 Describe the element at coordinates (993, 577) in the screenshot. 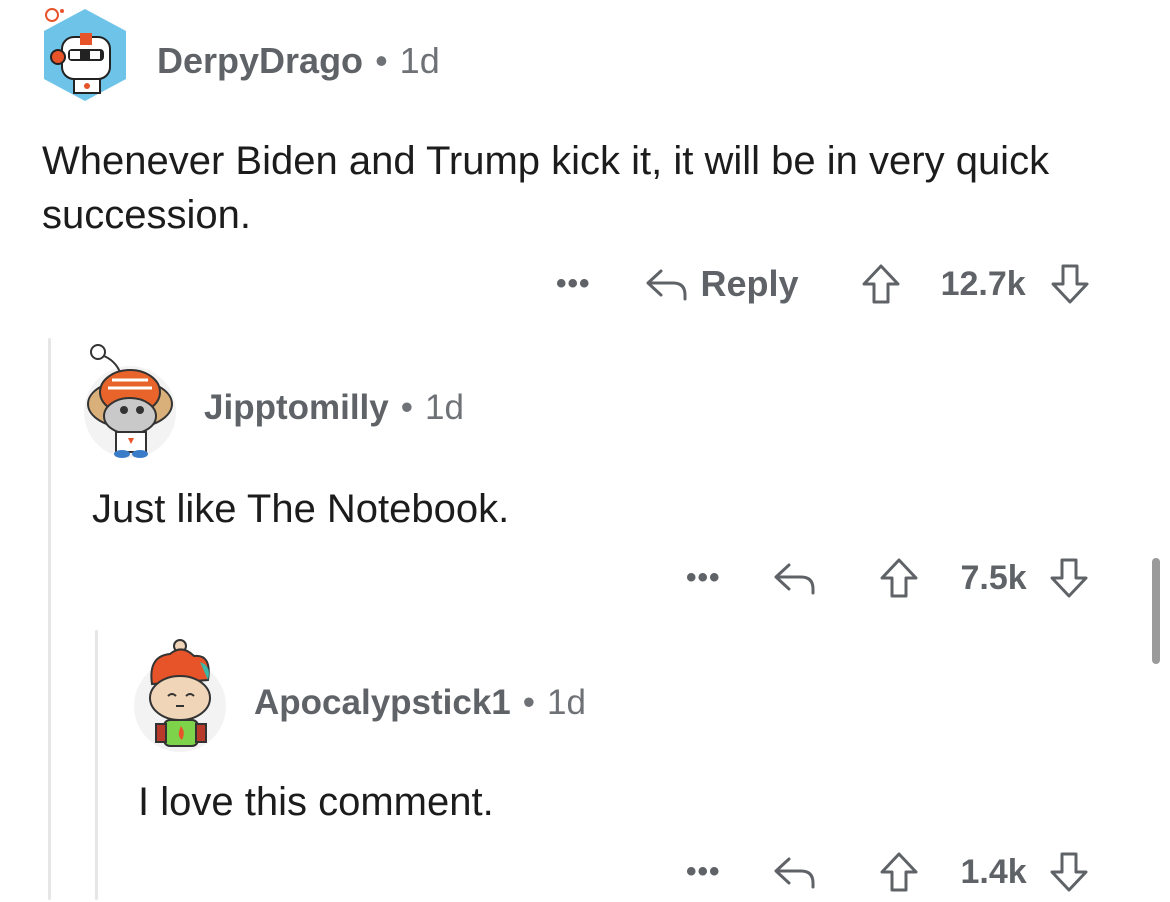

I see `vote-score: 7.5k` at that location.